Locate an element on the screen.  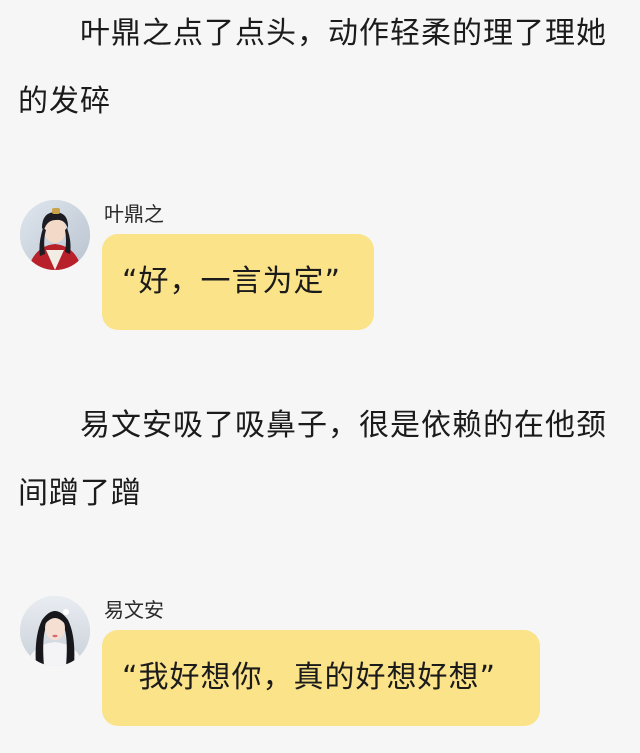
male-character-portrait-icon is located at coordinates (55, 235).